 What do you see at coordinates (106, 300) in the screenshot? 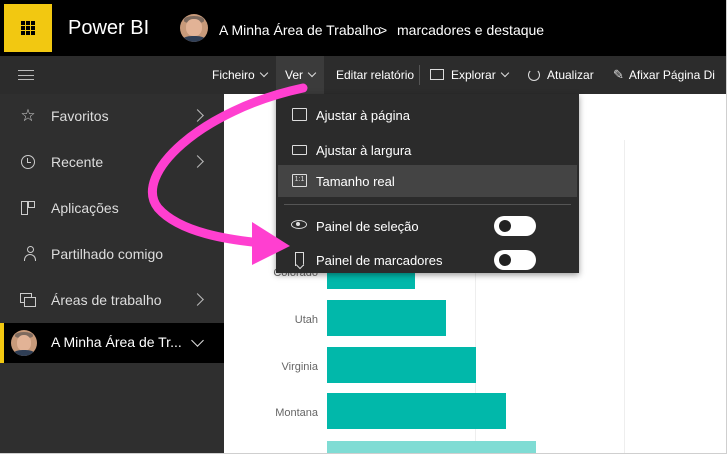
I see `nav-item-label: Áreas de trabalho` at bounding box center [106, 300].